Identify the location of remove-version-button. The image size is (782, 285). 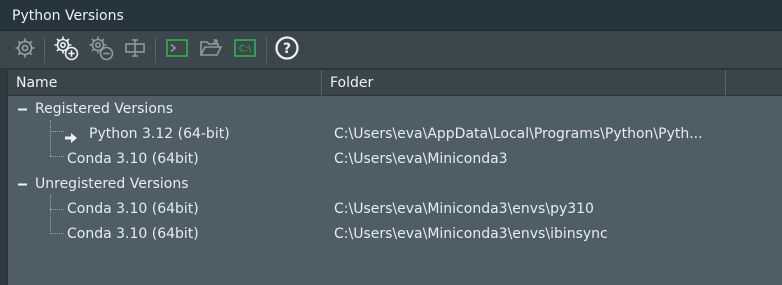
(101, 50).